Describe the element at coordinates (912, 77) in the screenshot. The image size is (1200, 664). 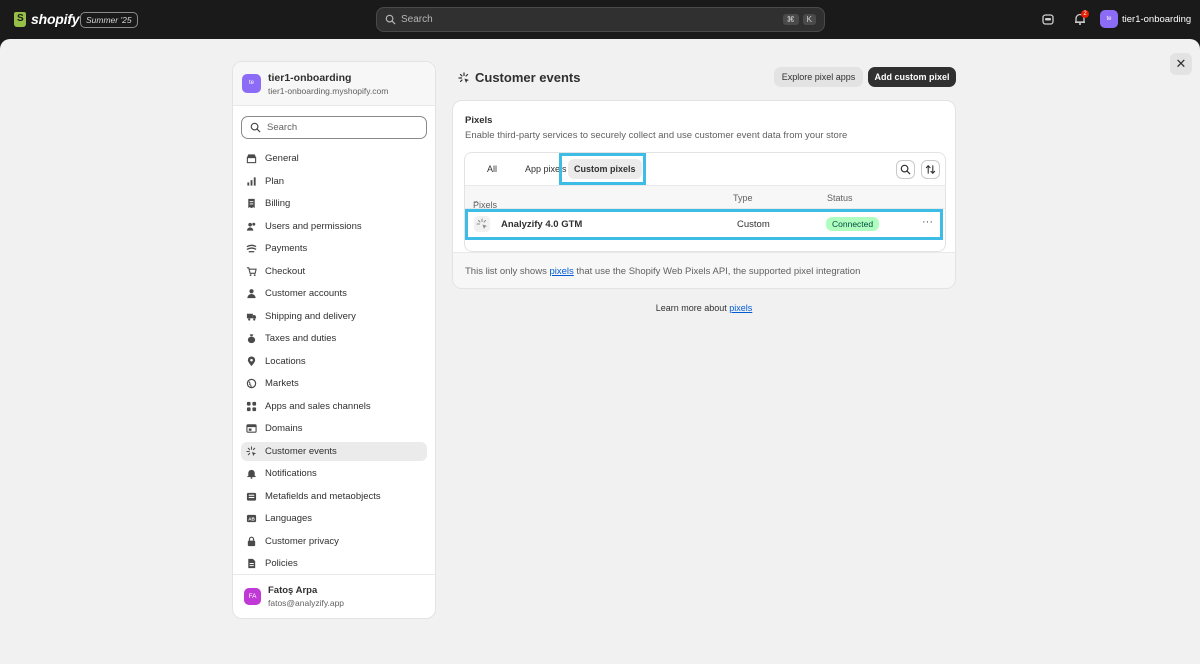
I see `add-custom-pixel-button: Add custom pixel` at that location.